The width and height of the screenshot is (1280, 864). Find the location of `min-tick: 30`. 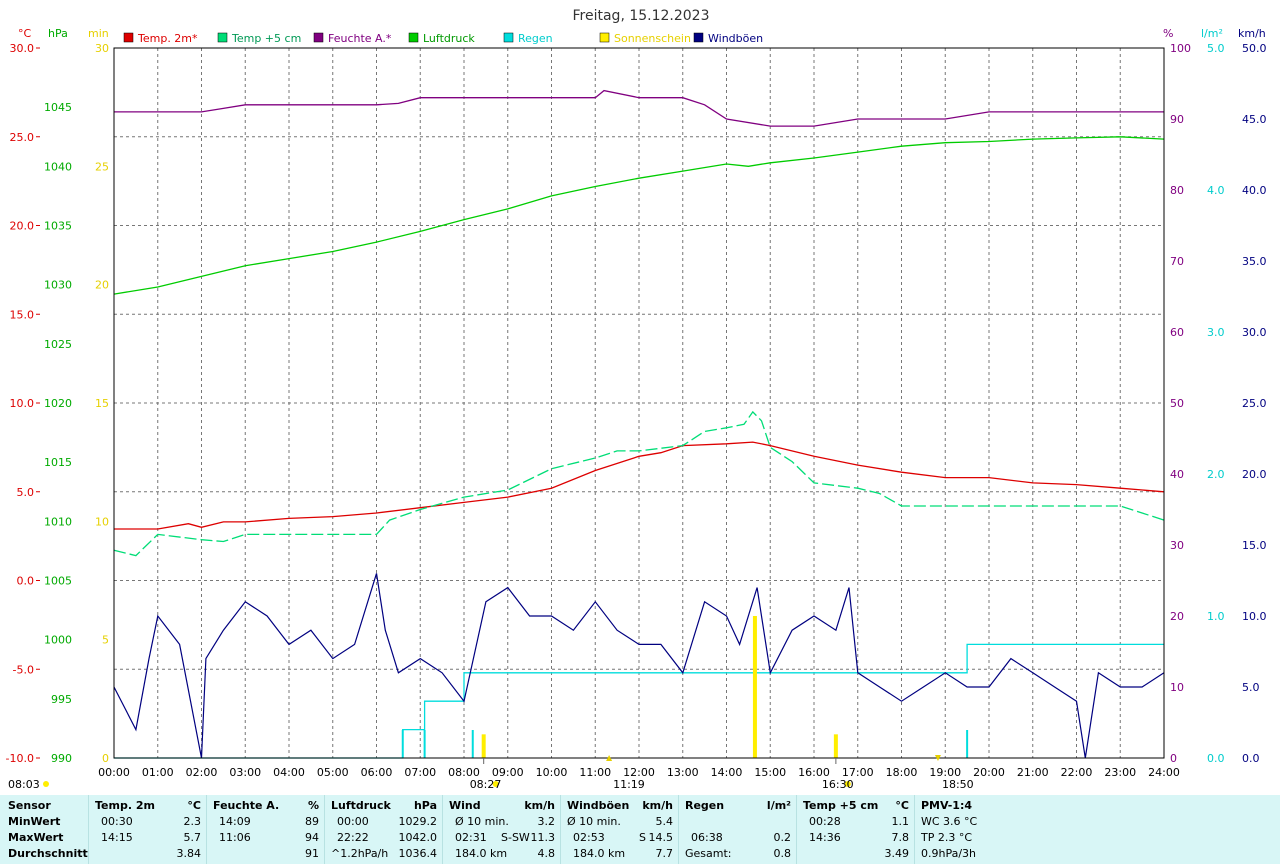

min-tick: 30 is located at coordinates (102, 48).